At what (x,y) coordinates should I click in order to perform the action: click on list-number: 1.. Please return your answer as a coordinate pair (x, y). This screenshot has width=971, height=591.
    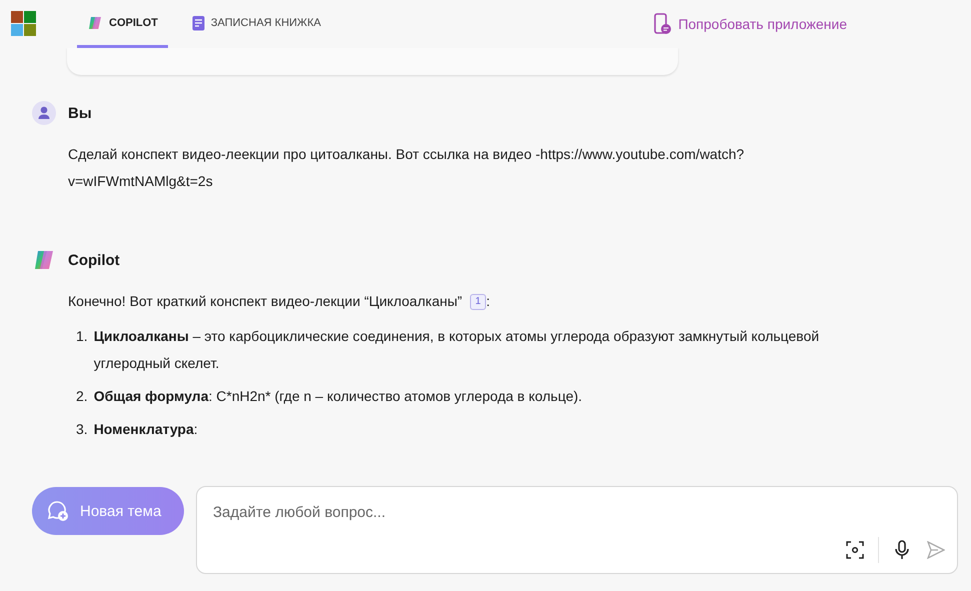
    Looking at the image, I should click on (82, 336).